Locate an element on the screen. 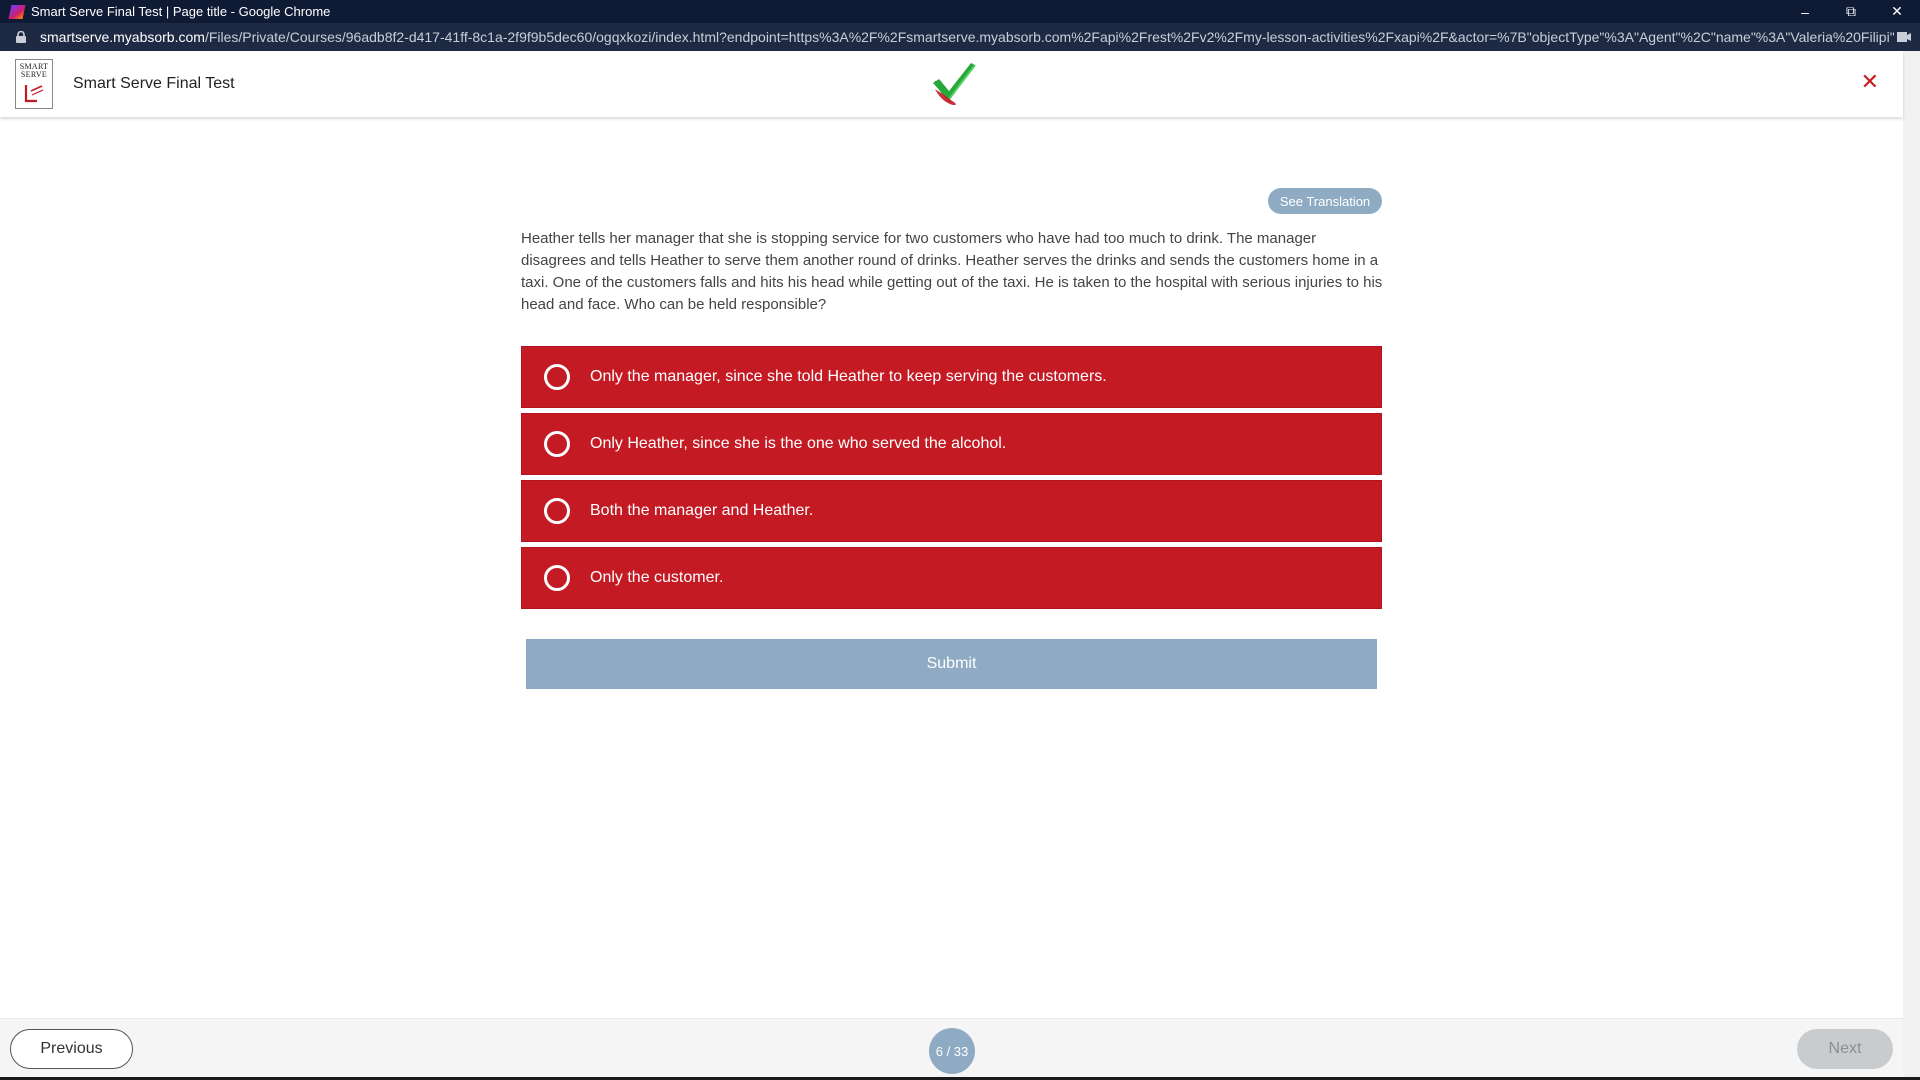 This screenshot has height=1080, width=1920. close-window-icon: ✕ is located at coordinates (1897, 11).